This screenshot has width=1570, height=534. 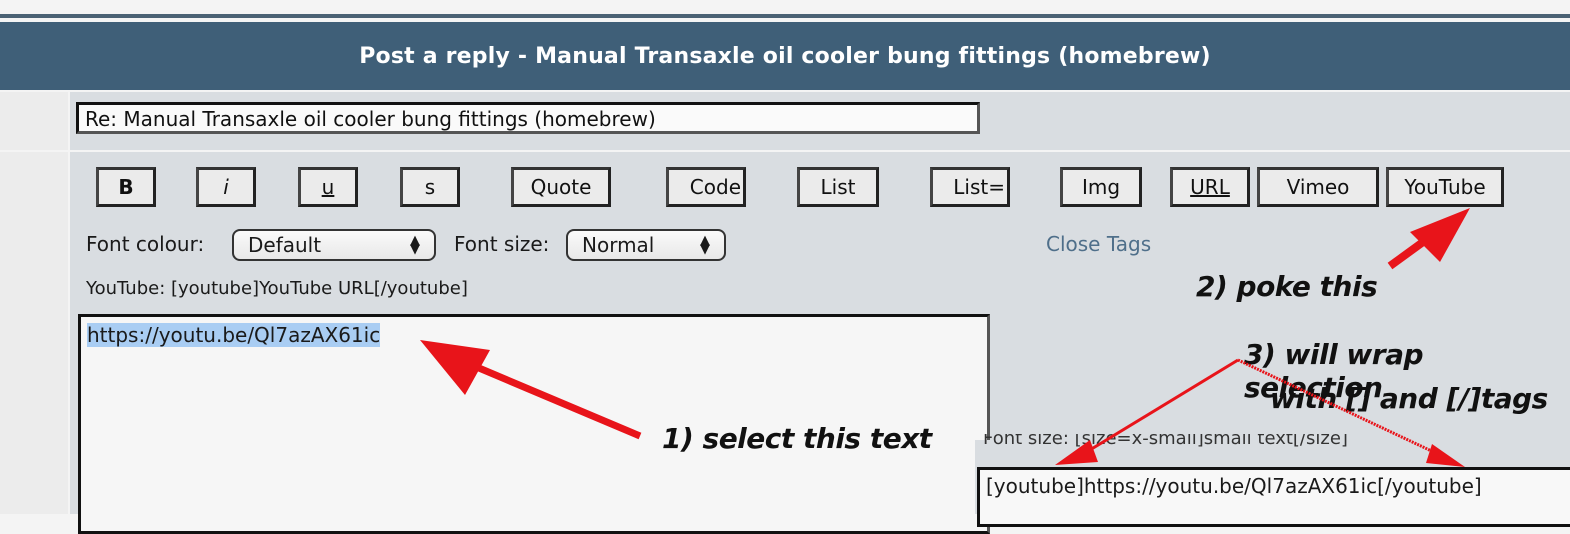 What do you see at coordinates (1210, 187) in the screenshot?
I see `url-button: URL` at bounding box center [1210, 187].